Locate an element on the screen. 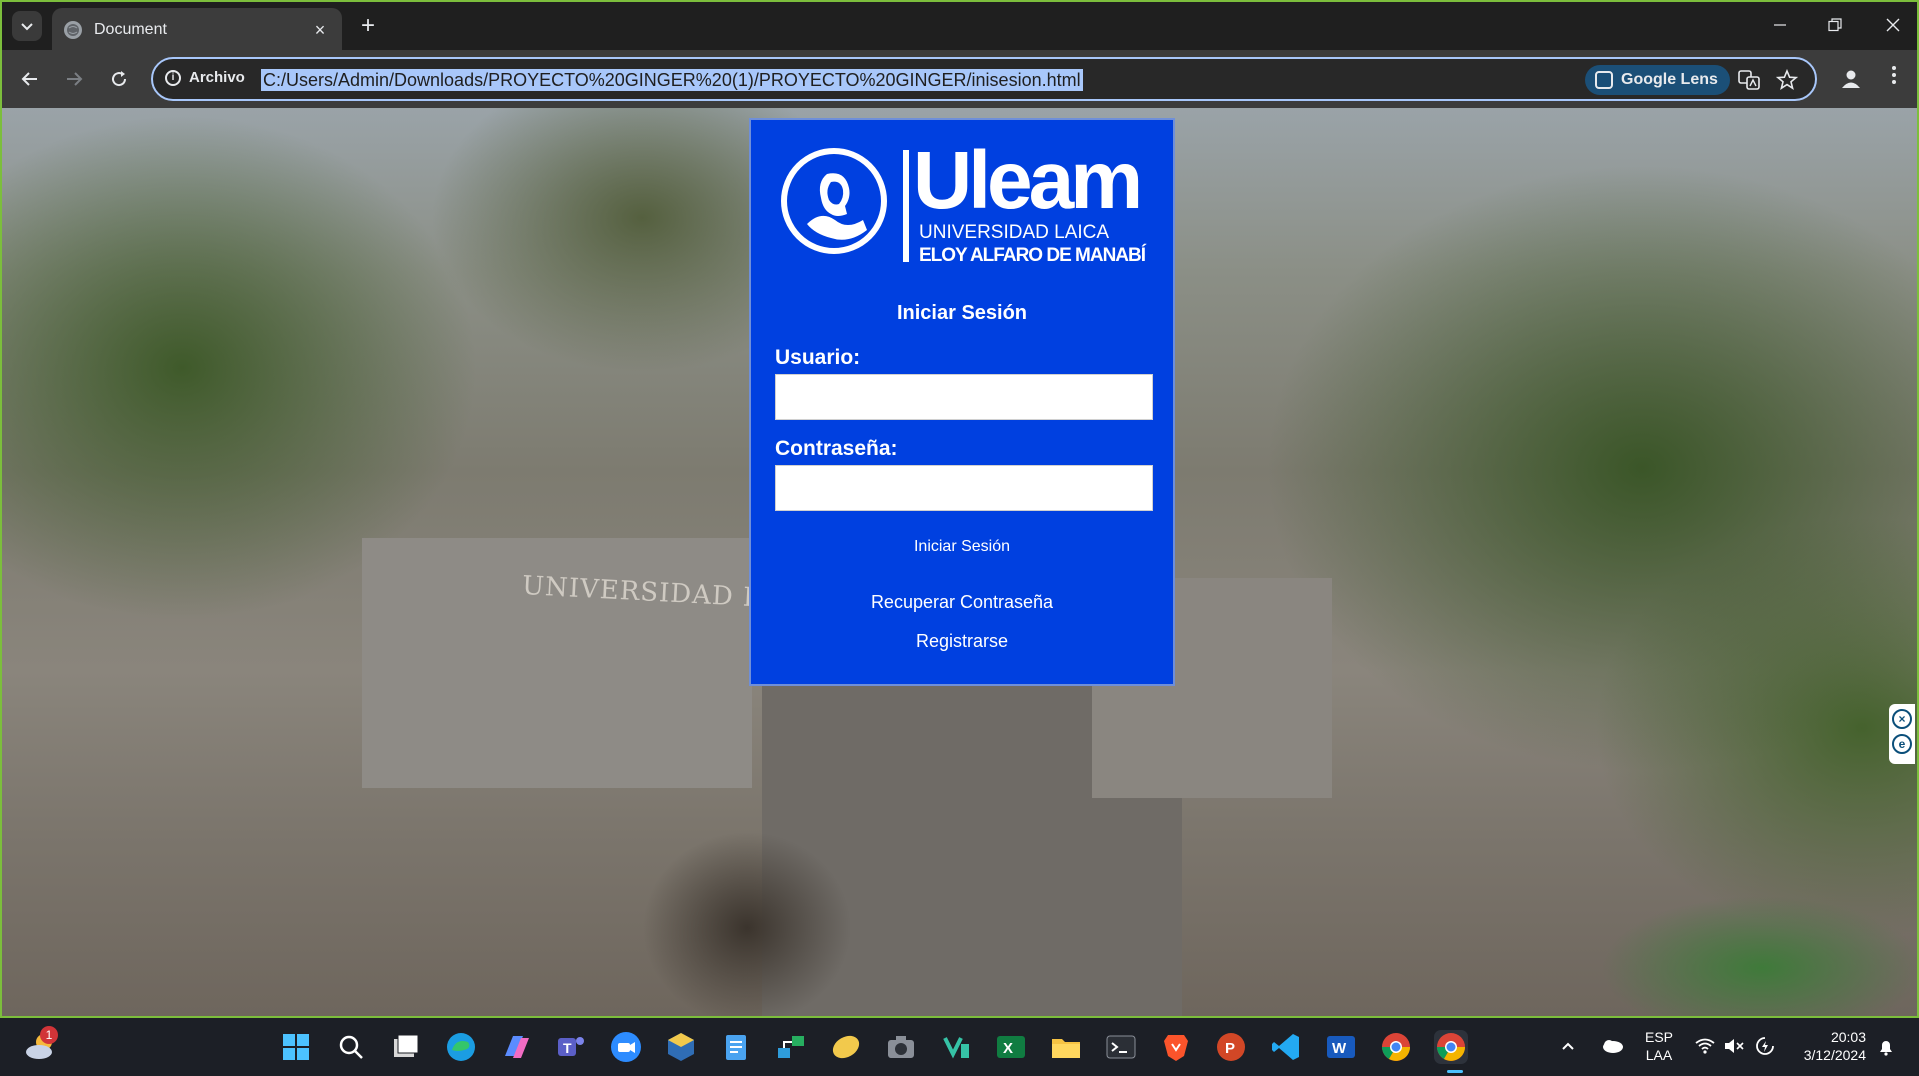  windows-icon is located at coordinates (296, 1047).